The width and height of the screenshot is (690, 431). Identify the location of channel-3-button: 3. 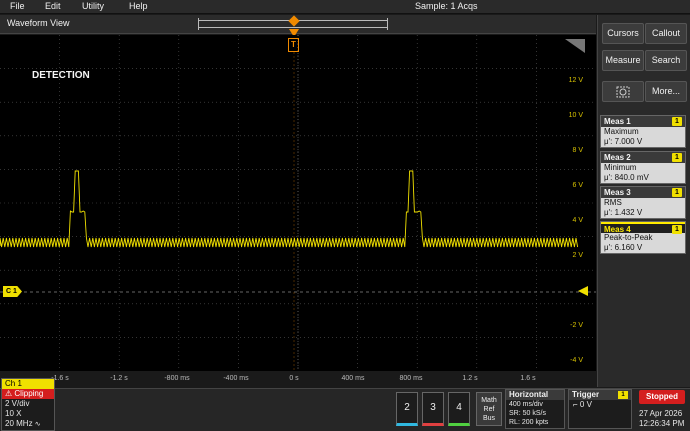
(433, 409).